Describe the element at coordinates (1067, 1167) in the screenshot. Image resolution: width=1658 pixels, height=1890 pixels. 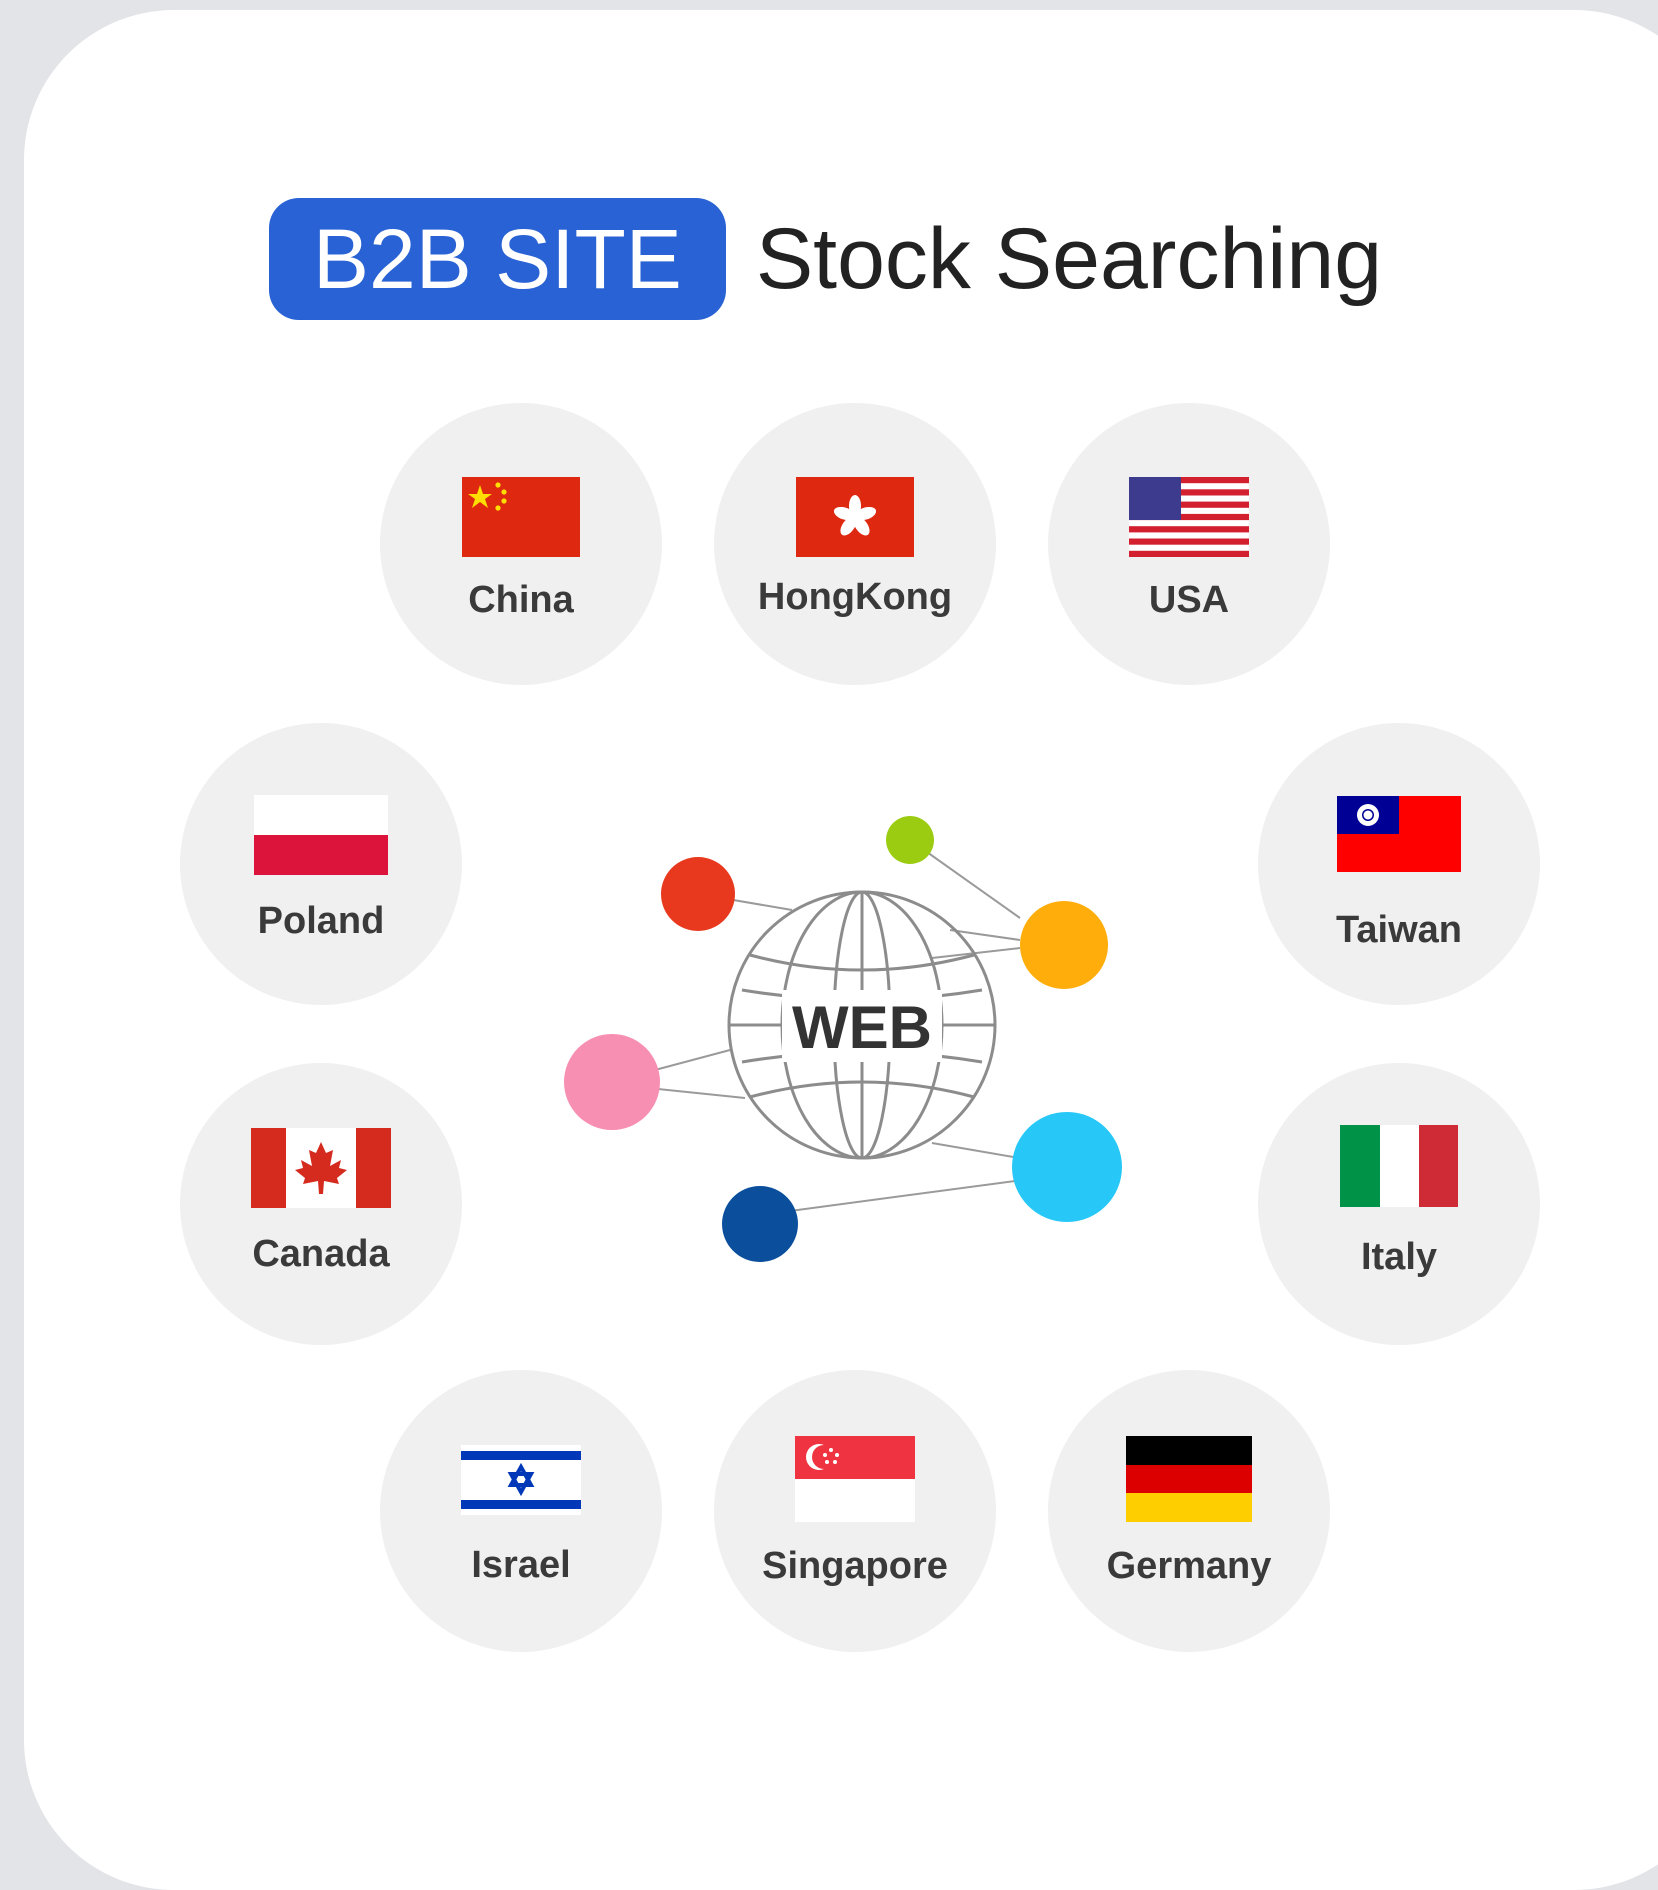
I see `network-node-cyan` at that location.